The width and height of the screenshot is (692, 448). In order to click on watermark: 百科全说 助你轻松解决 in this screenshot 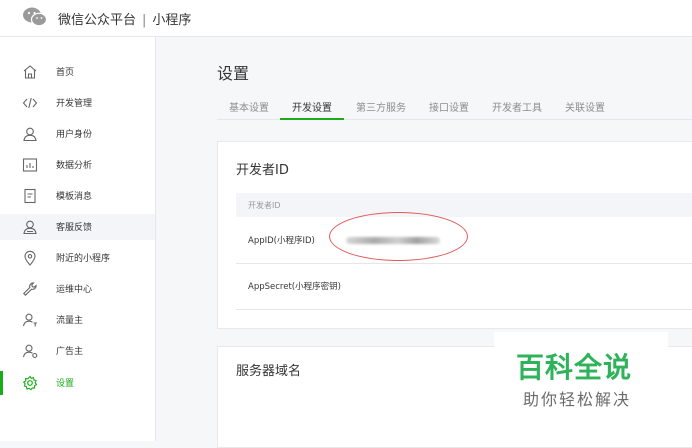, I will do `click(581, 377)`.